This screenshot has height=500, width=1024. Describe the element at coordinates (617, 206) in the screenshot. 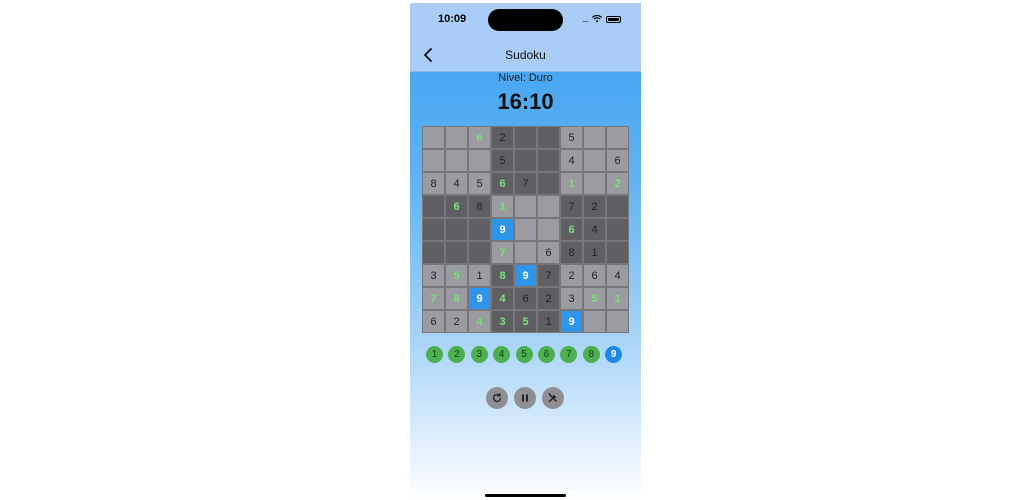

I see `sudoku-cell-r4c9` at that location.